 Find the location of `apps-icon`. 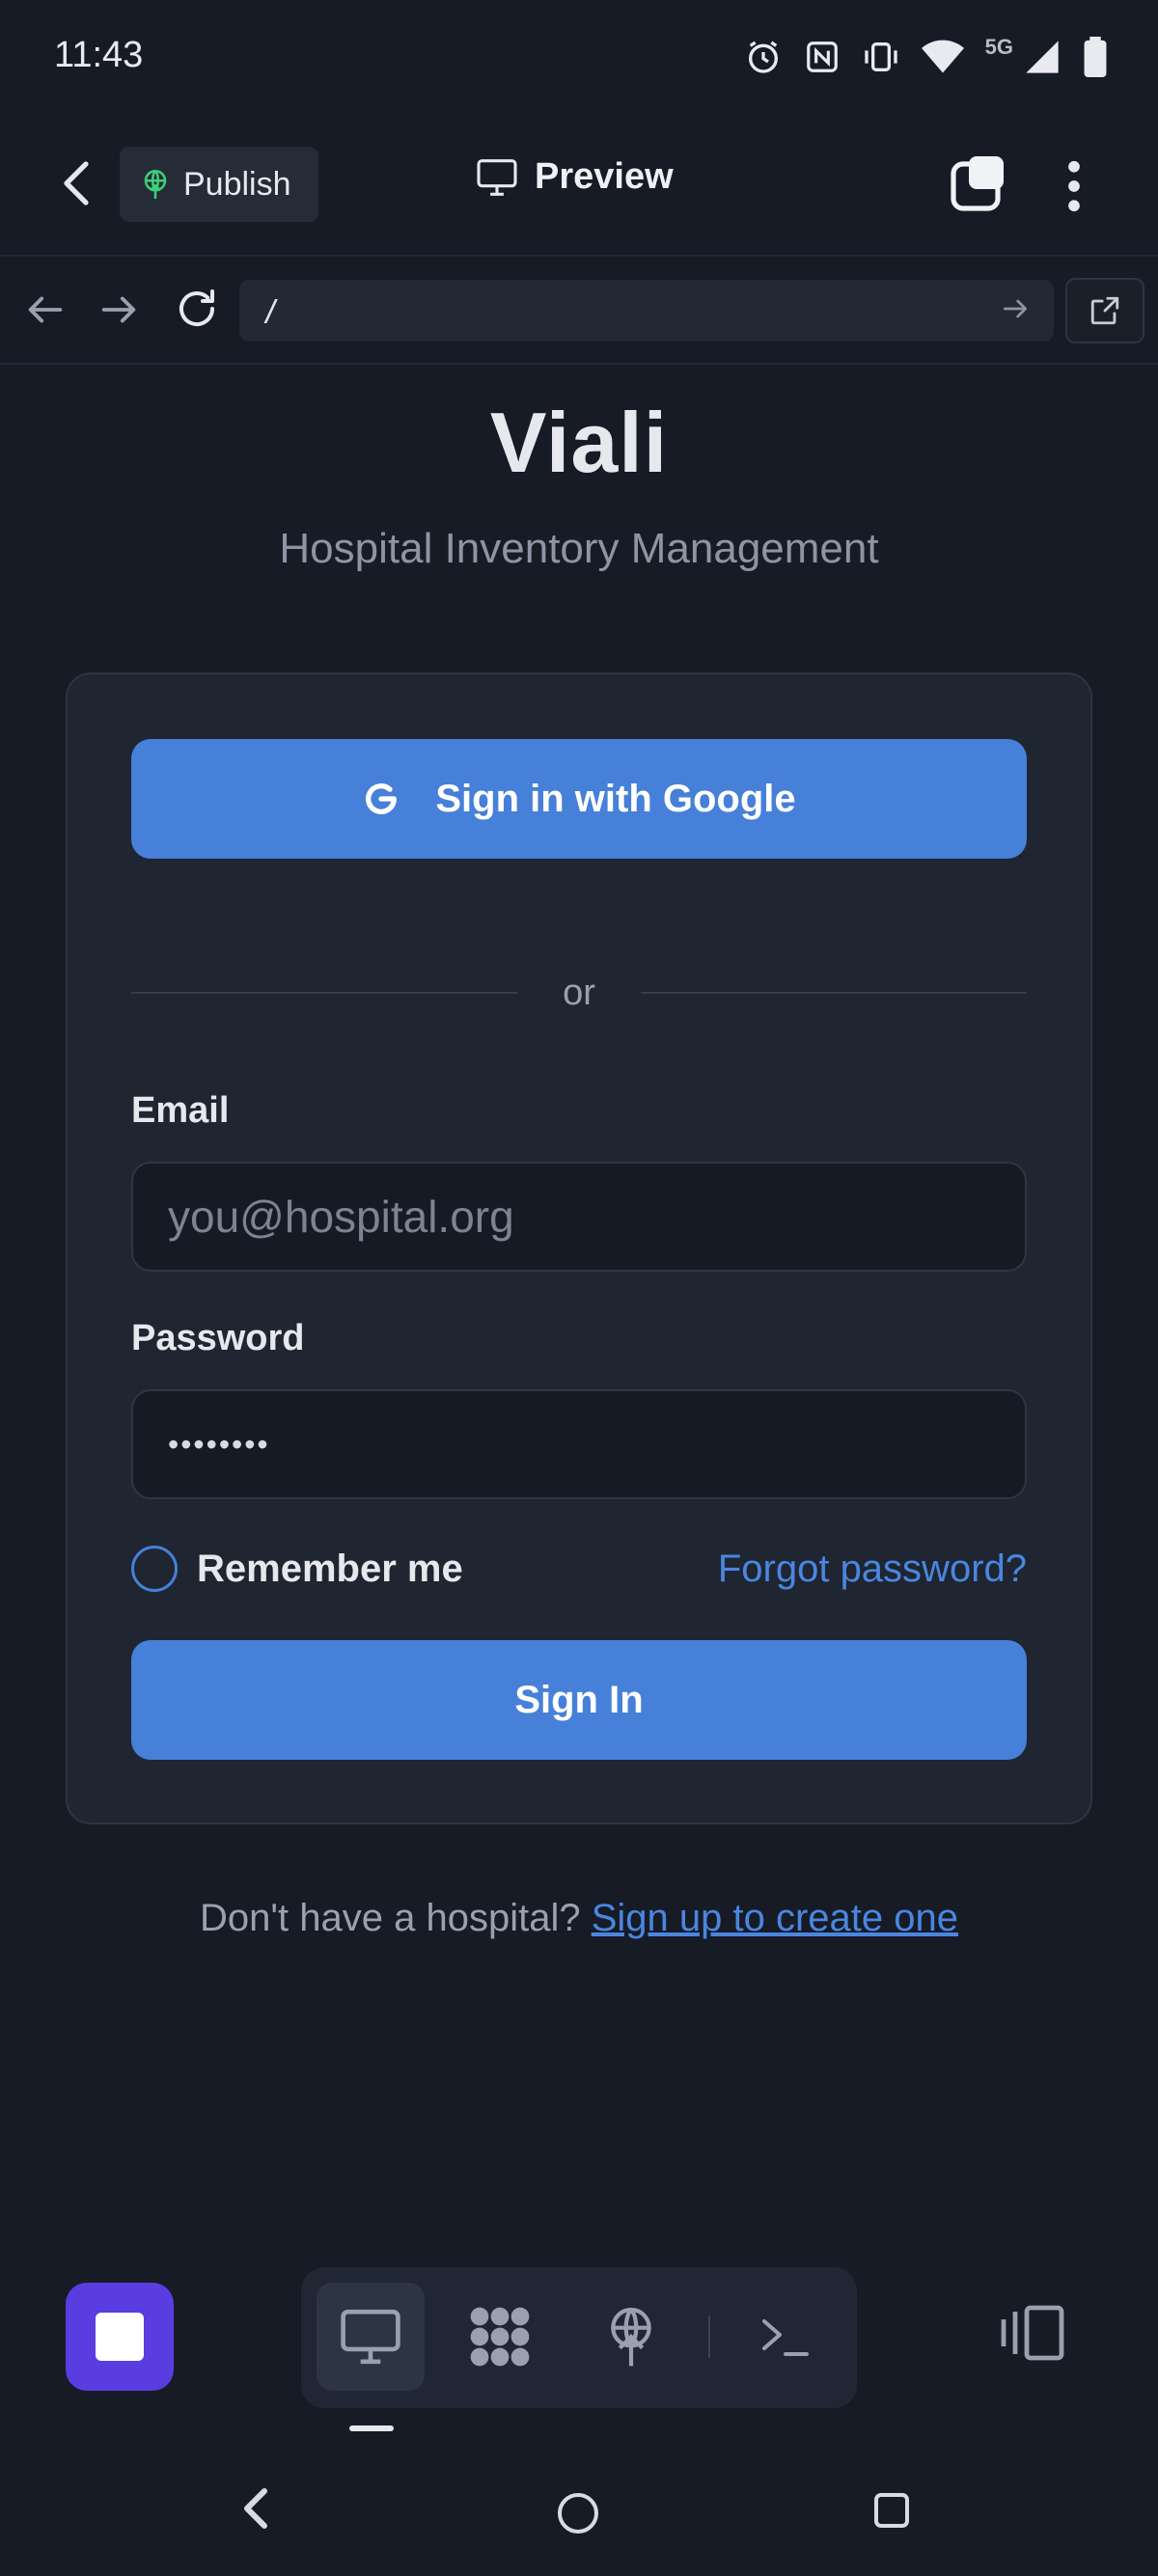

apps-icon is located at coordinates (500, 2337).